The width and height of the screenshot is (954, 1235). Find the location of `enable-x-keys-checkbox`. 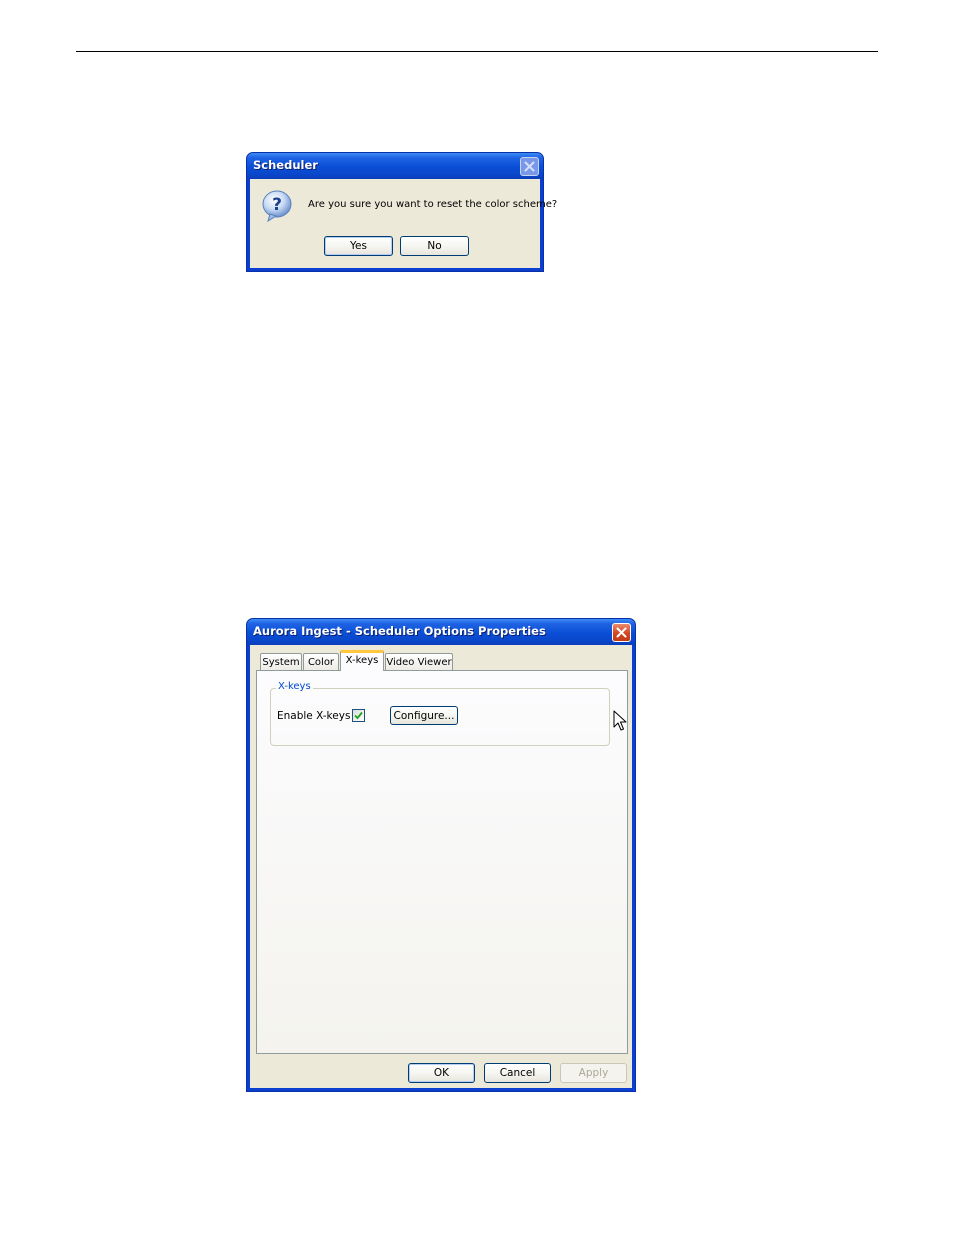

enable-x-keys-checkbox is located at coordinates (358, 715).